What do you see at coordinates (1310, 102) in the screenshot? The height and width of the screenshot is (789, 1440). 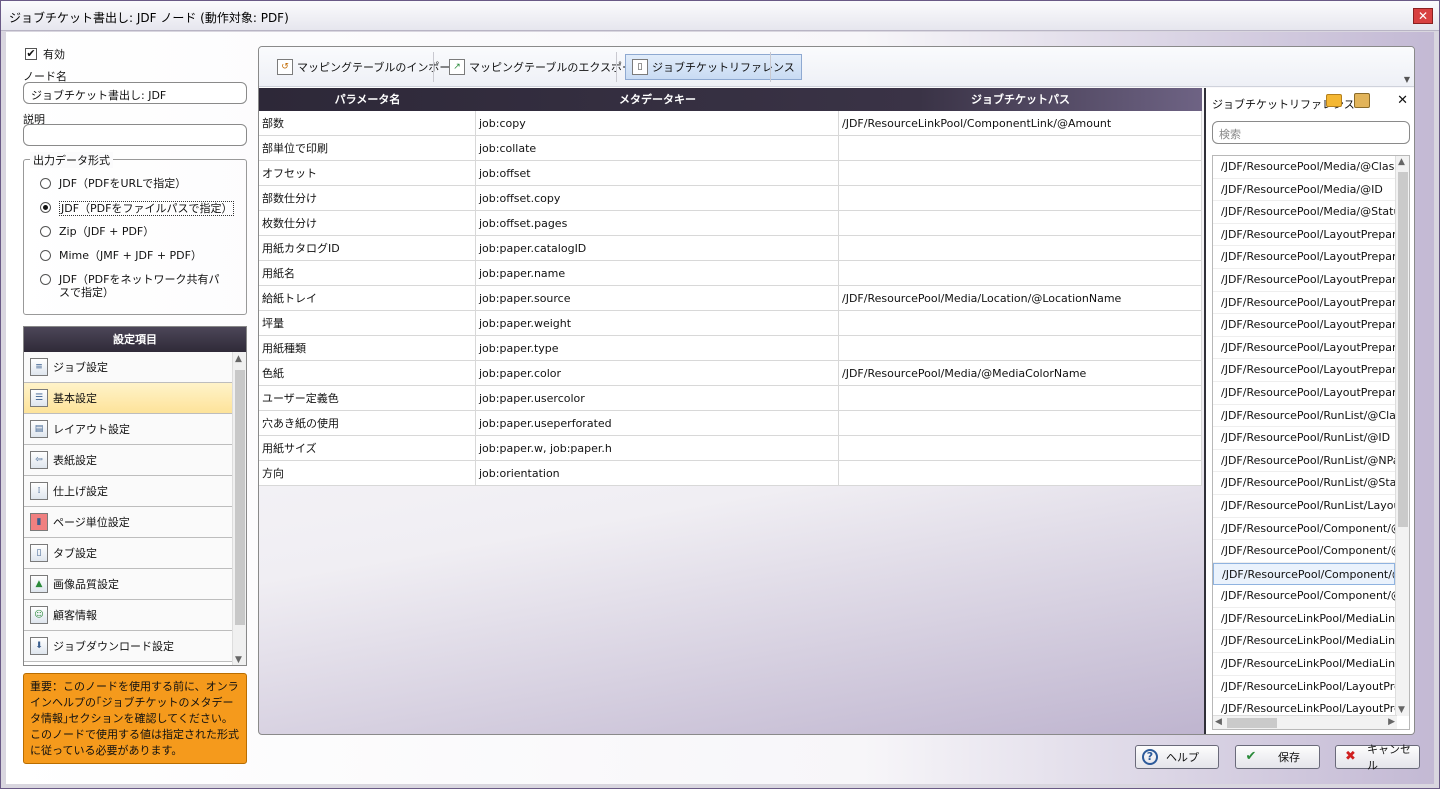 I see `reference-header: ジョブチケットリファレンス ✕` at bounding box center [1310, 102].